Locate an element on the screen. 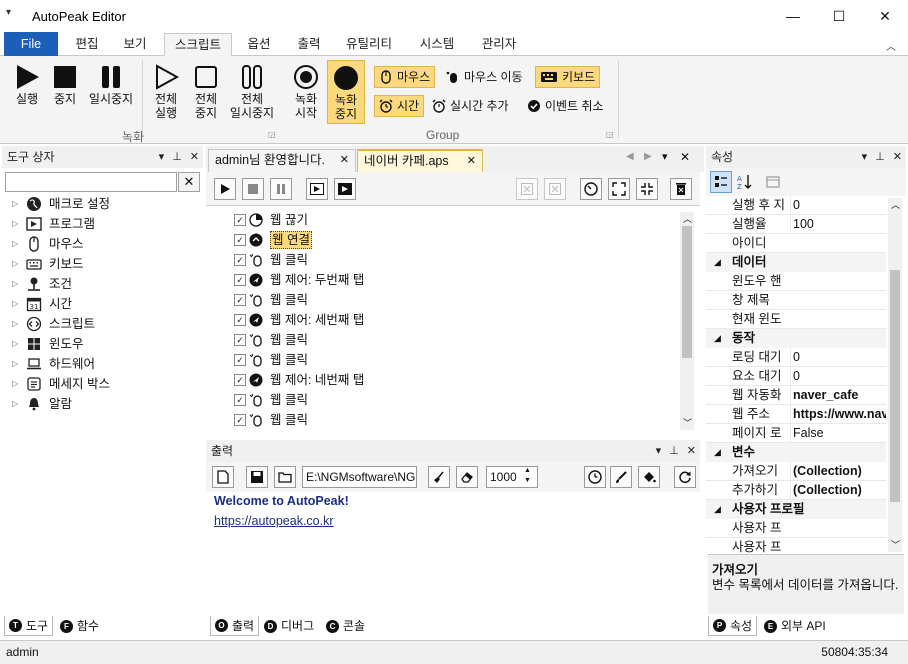 This screenshot has width=908, height=664. prop-row: 가져오기 (Collection) is located at coordinates (796, 471).